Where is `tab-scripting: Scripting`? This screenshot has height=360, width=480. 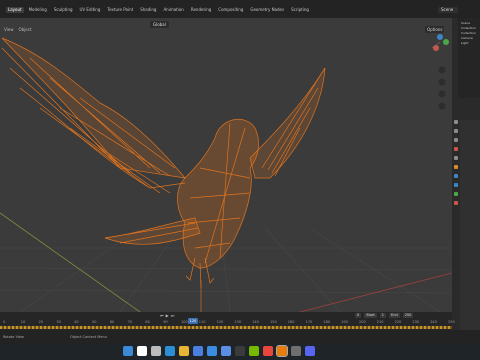
tab-scripting: Scripting is located at coordinates (300, 10).